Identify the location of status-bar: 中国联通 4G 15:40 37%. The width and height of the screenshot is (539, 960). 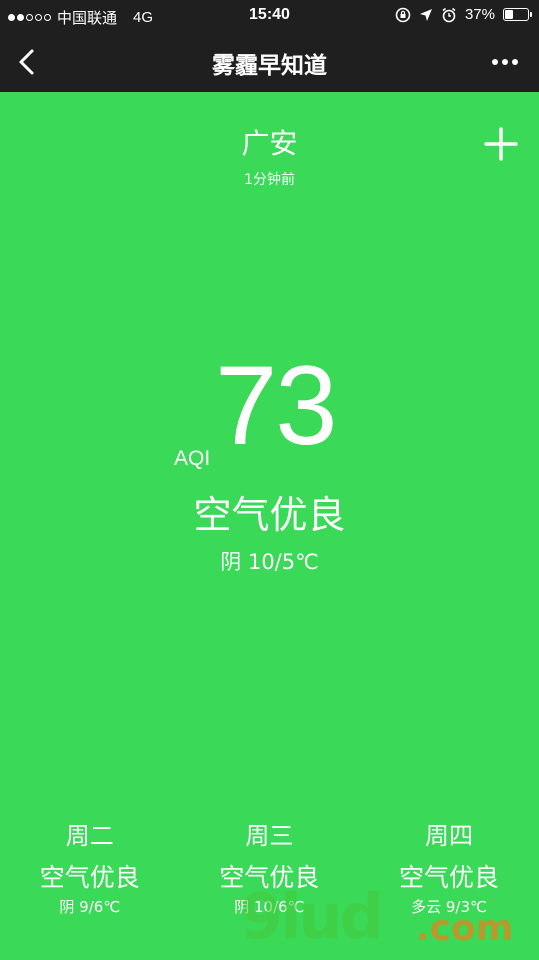
(269, 16).